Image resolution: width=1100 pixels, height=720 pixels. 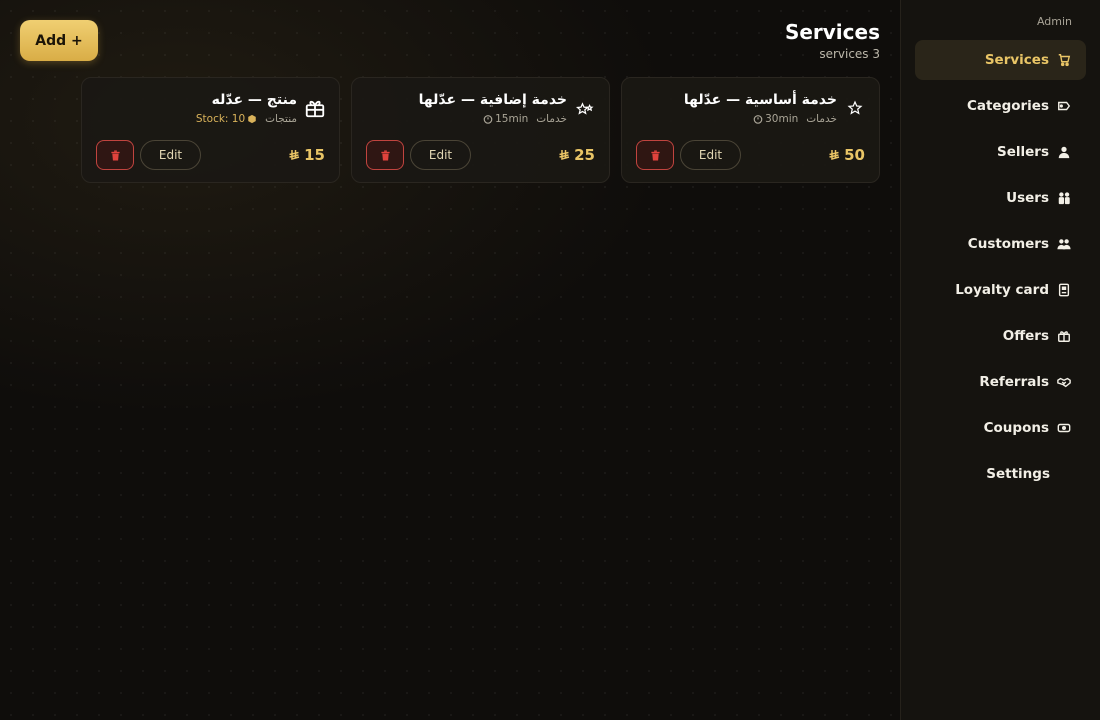 I want to click on sidebar-item-label: Coupons, so click(x=1016, y=428).